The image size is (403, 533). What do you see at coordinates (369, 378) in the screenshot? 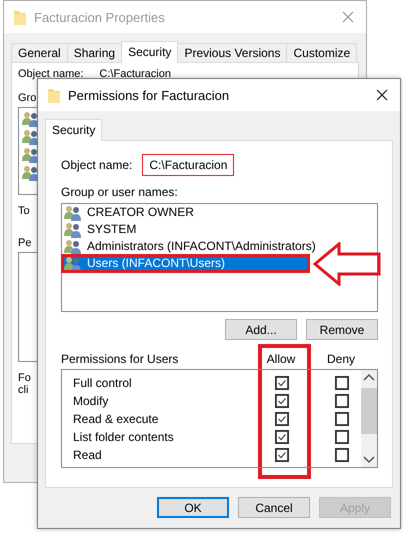
I see `scroll-up-button` at bounding box center [369, 378].